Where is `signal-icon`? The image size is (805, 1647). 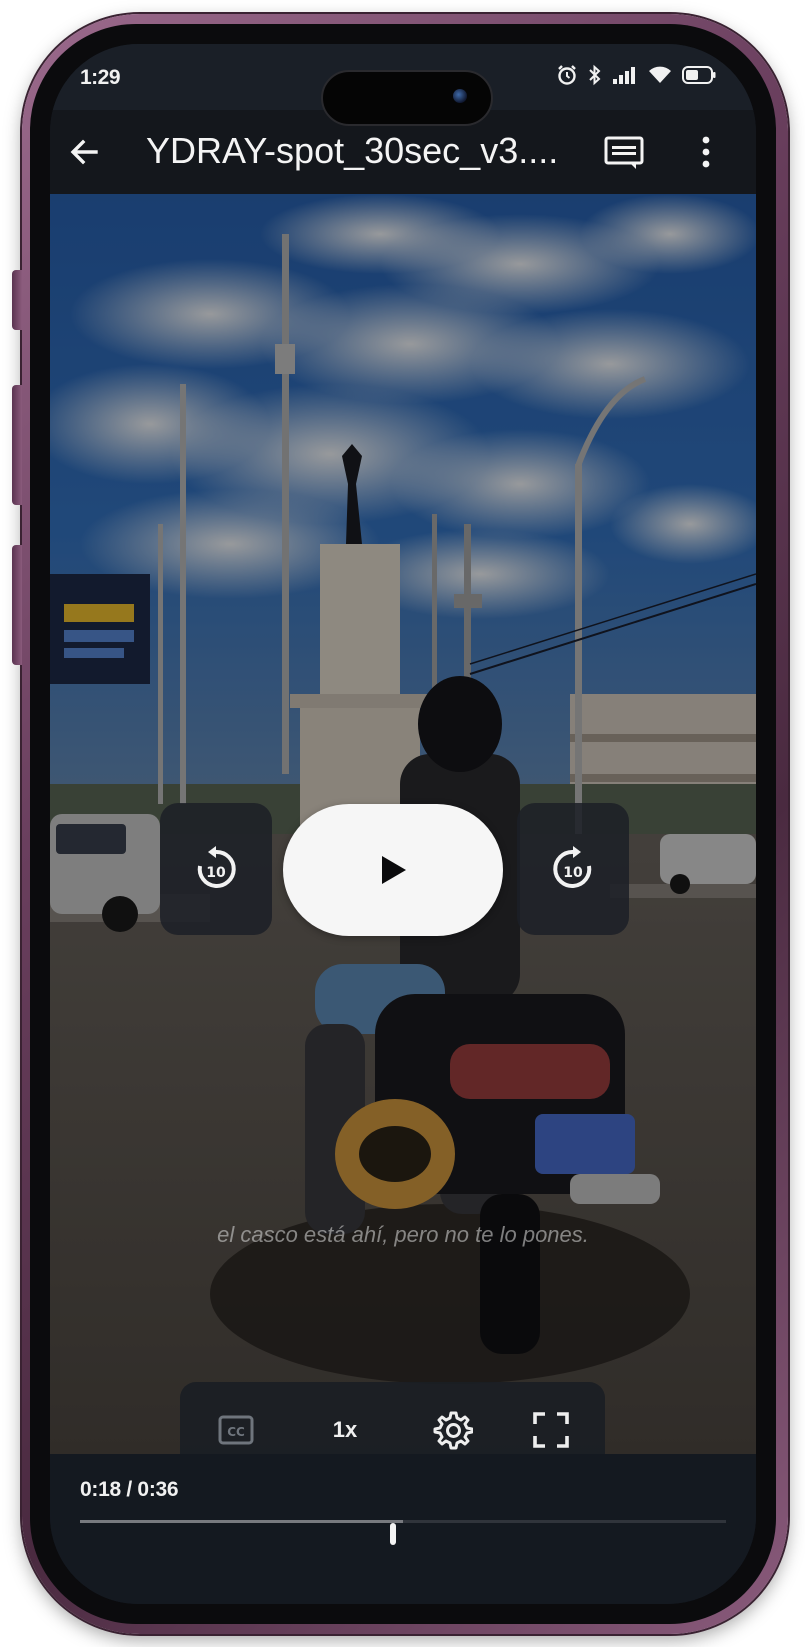
signal-icon is located at coordinates (624, 75).